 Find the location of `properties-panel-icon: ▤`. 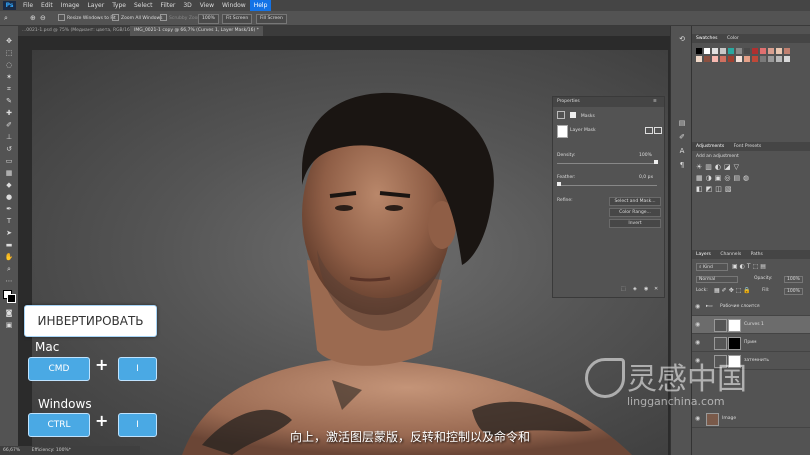

properties-panel-icon: ▤ is located at coordinates (682, 123).